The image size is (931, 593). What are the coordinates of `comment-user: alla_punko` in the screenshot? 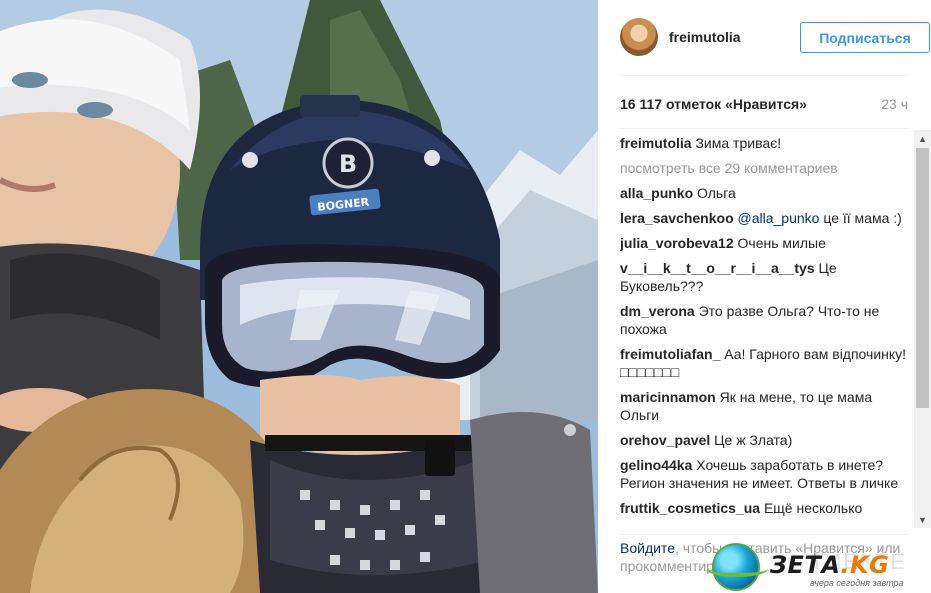 It's located at (656, 193).